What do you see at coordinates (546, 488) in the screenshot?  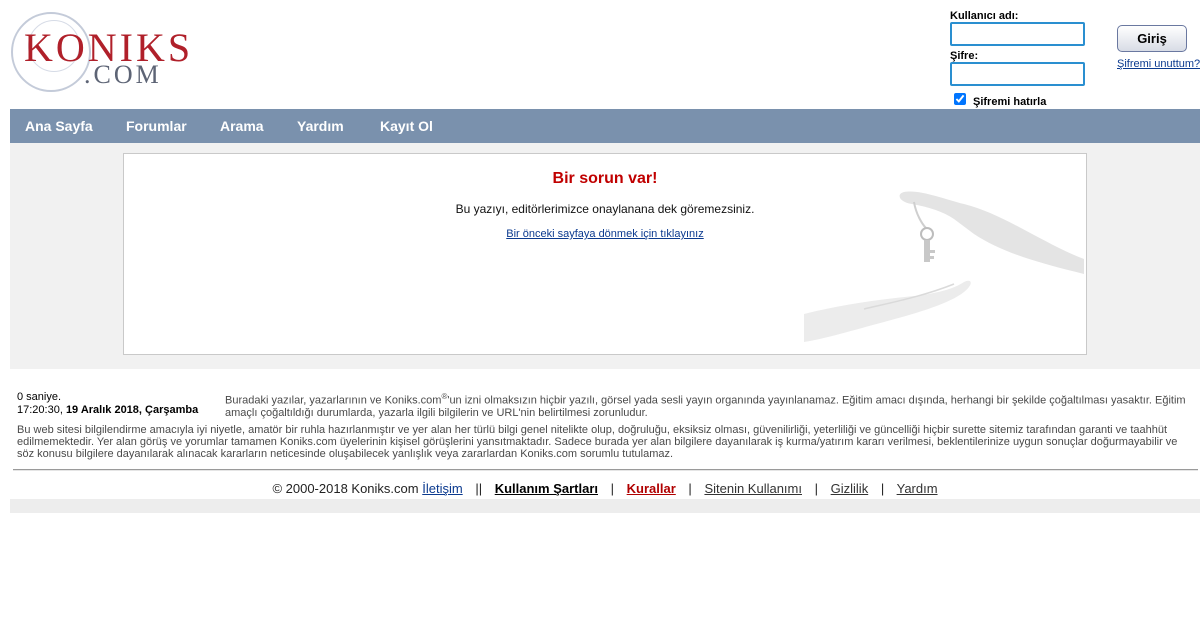 I see `footer-link-terms: Kullanım Şartları` at bounding box center [546, 488].